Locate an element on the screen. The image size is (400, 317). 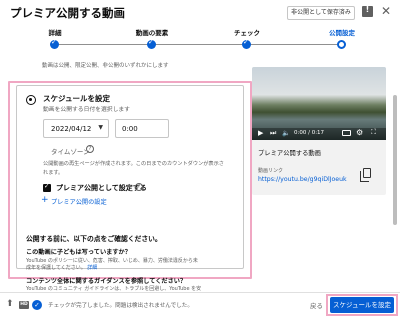
video-link: https://youtu.be/g9qiDlJoeuk is located at coordinates (302, 179).